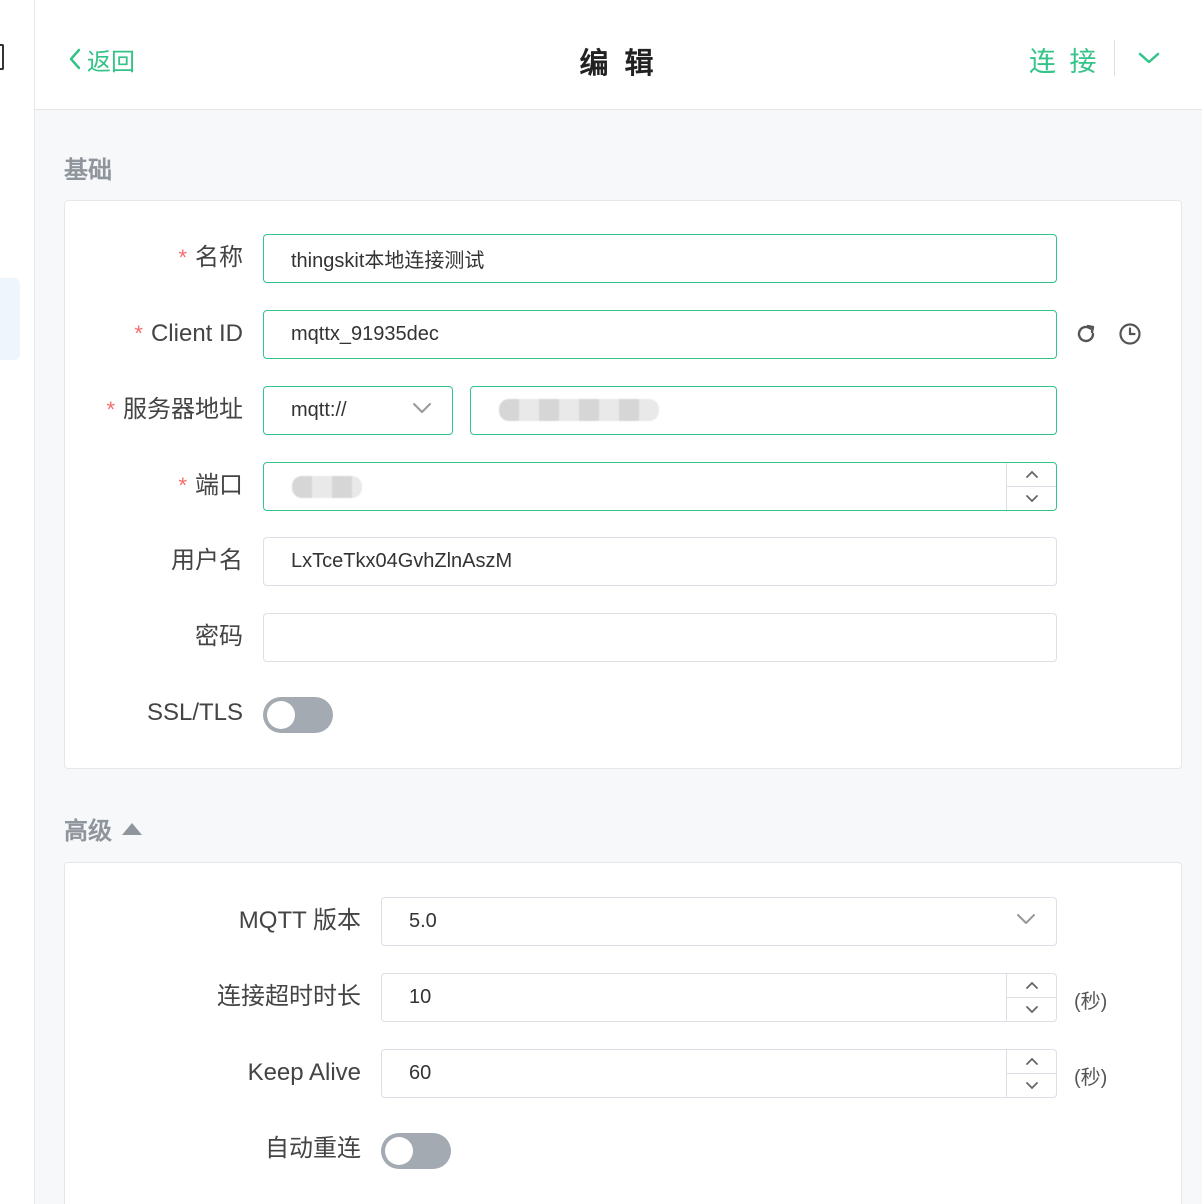 This screenshot has height=1204, width=1202. I want to click on username-input: LxTceTkx04GvhZlnAszM, so click(660, 561).